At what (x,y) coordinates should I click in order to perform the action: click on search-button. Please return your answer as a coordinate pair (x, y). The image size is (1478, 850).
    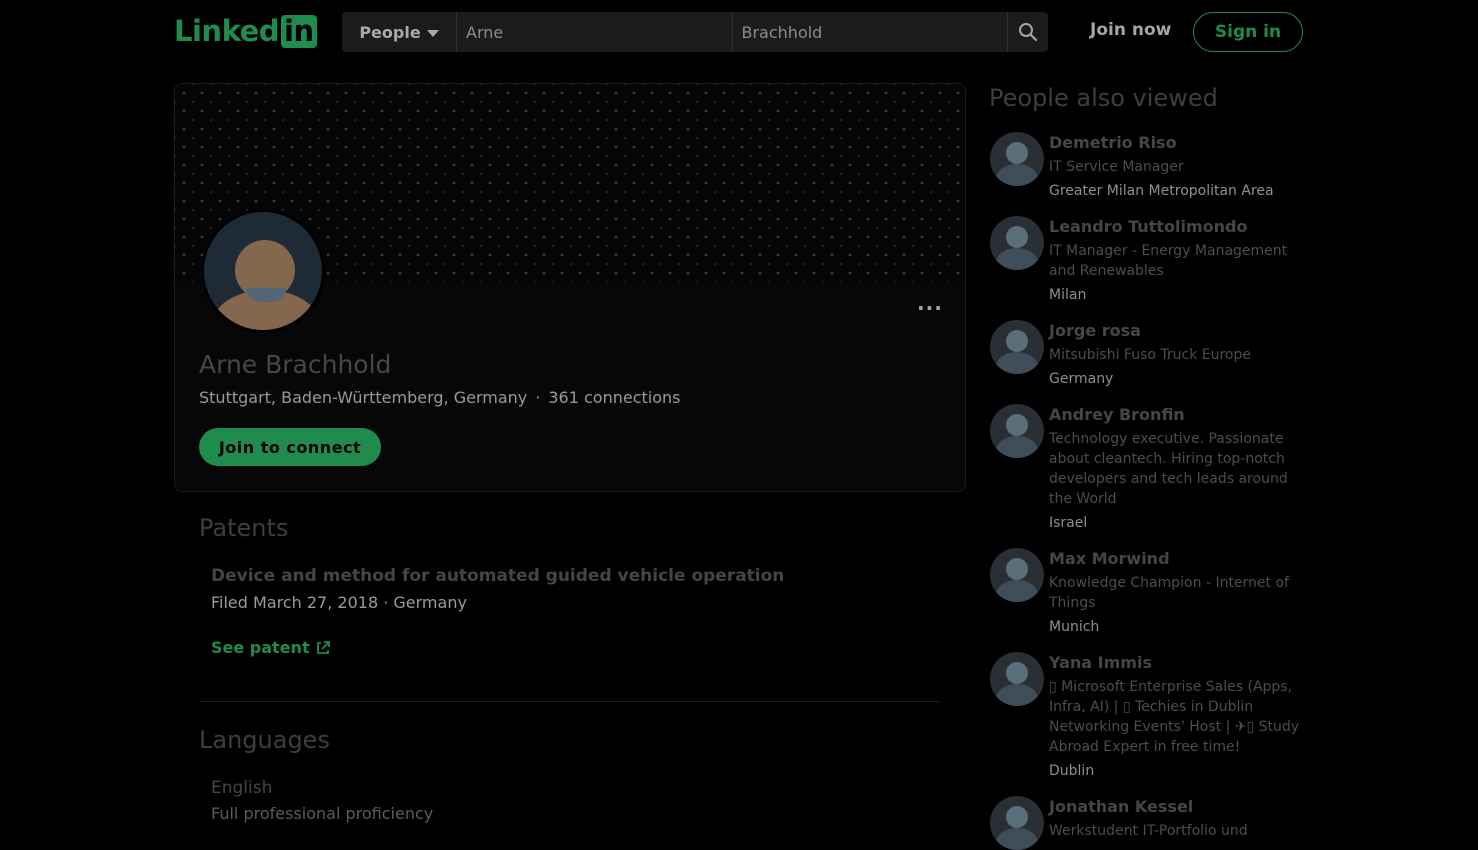
    Looking at the image, I should click on (1028, 32).